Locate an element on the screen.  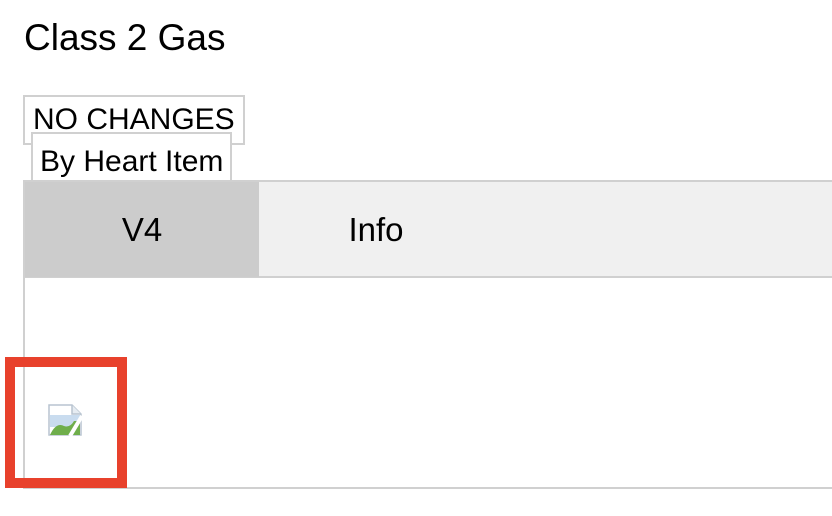
page-title: Class 2 Gas is located at coordinates (125, 37).